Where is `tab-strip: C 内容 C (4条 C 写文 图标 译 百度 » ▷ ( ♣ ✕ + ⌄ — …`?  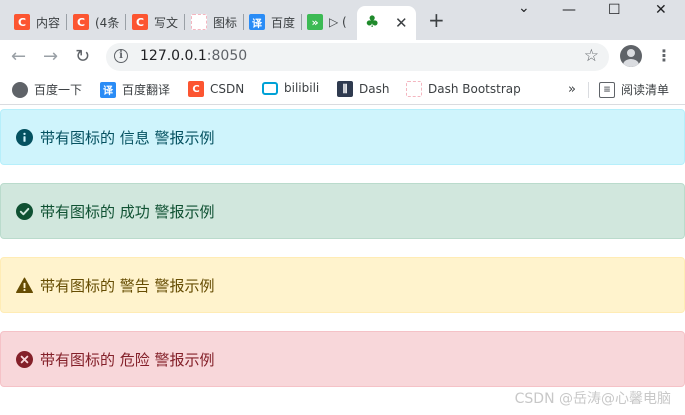 tab-strip: C 内容 C (4条 C 写文 图标 译 百度 » ▷ ( ♣ ✕ + ⌄ — … is located at coordinates (342, 20).